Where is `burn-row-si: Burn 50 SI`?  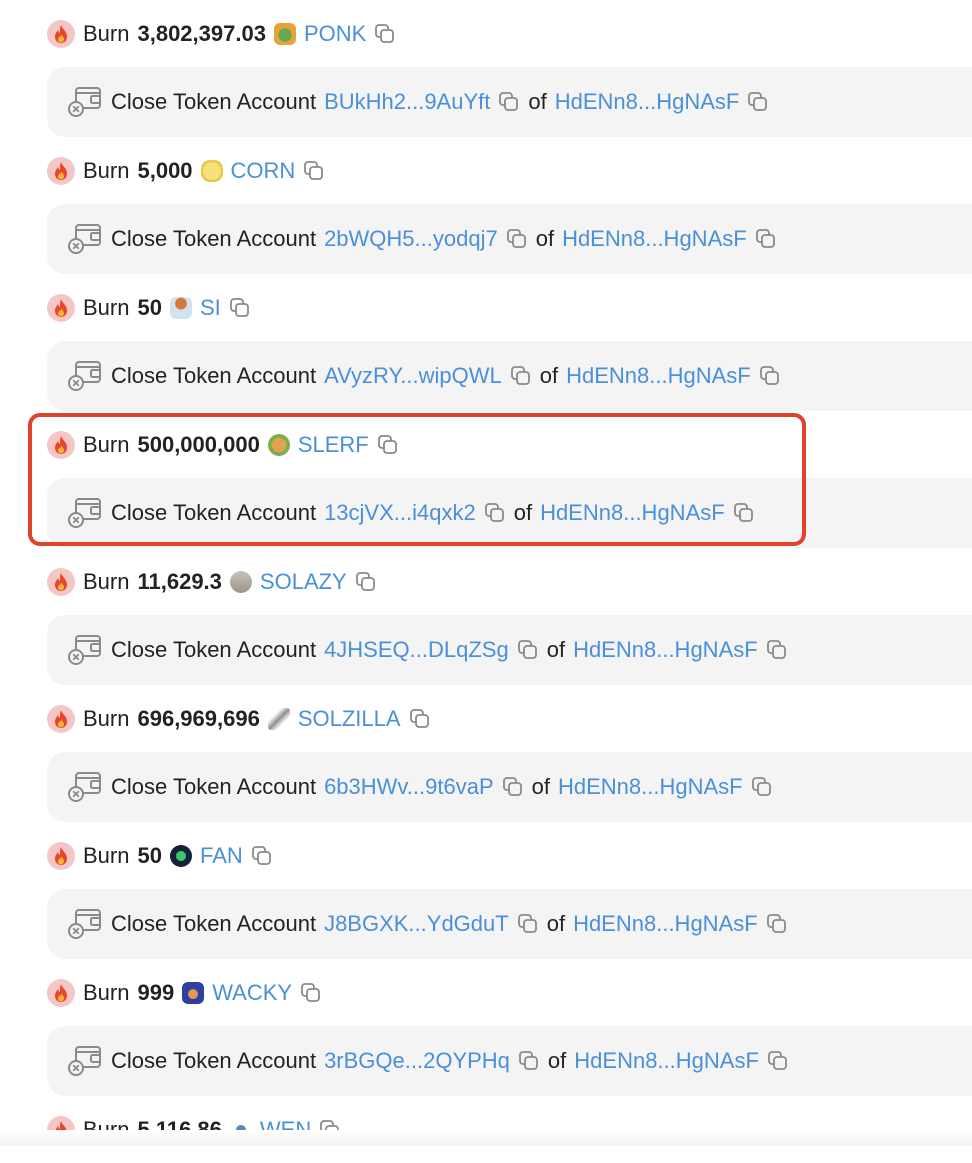
burn-row-si: Burn 50 SI is located at coordinates (486, 307).